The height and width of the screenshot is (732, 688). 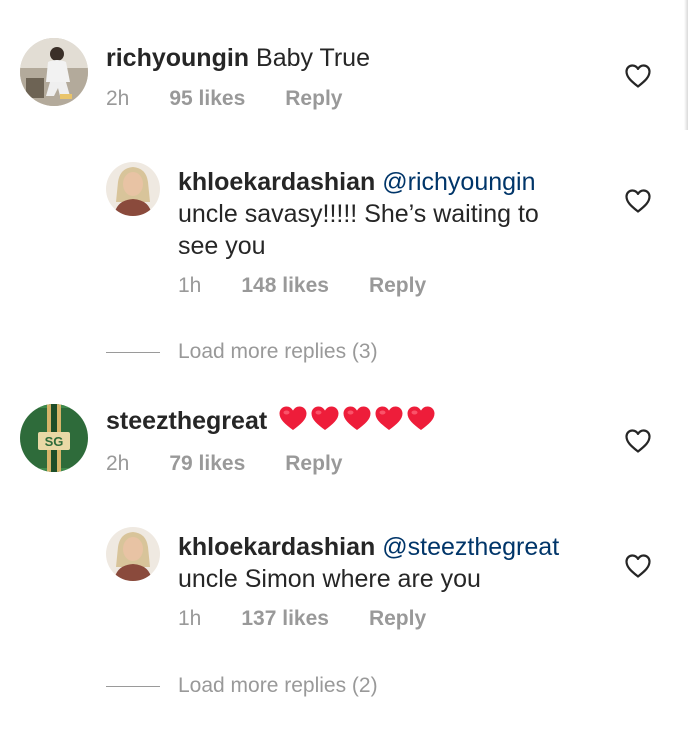 What do you see at coordinates (285, 619) in the screenshot?
I see `reply-likes: 137 likes` at bounding box center [285, 619].